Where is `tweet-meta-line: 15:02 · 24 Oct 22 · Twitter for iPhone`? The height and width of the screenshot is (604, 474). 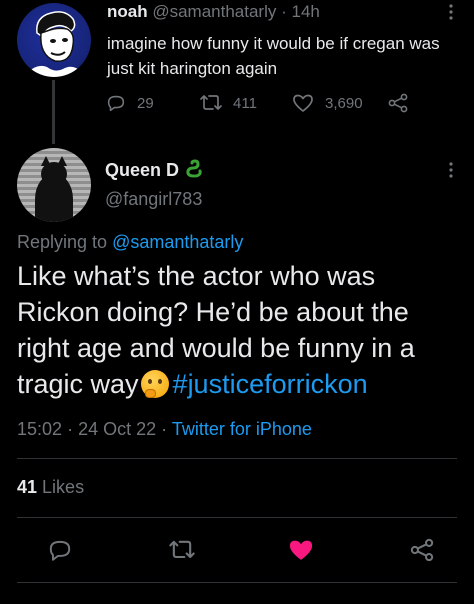 tweet-meta-line: 15:02 · 24 Oct 22 · Twitter for iPhone is located at coordinates (164, 429).